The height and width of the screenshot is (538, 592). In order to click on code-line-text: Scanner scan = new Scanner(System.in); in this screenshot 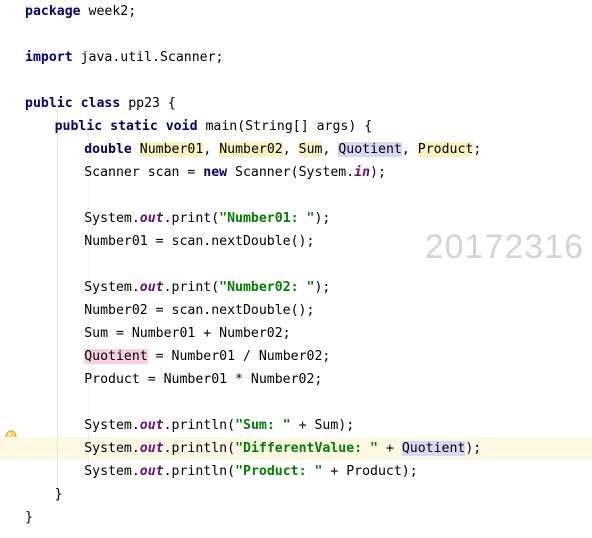, I will do `click(235, 172)`.